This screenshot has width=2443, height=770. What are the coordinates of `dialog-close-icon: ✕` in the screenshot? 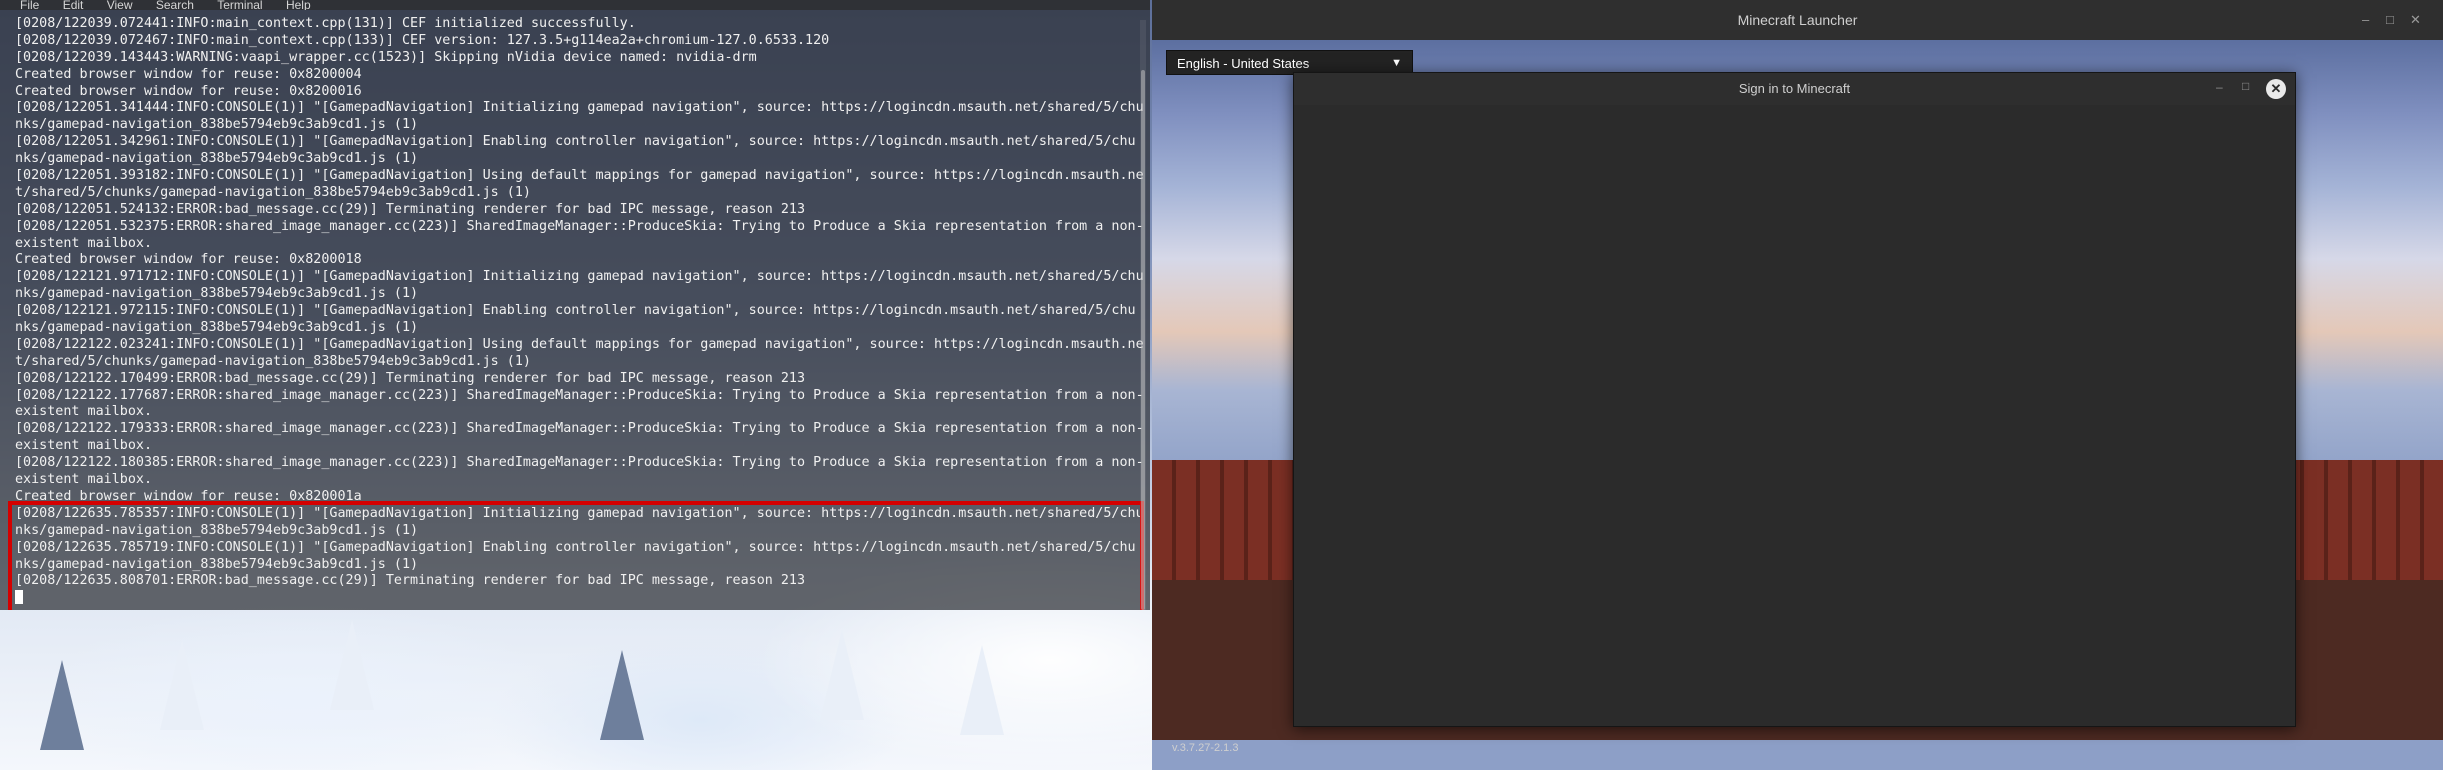 It's located at (2276, 89).